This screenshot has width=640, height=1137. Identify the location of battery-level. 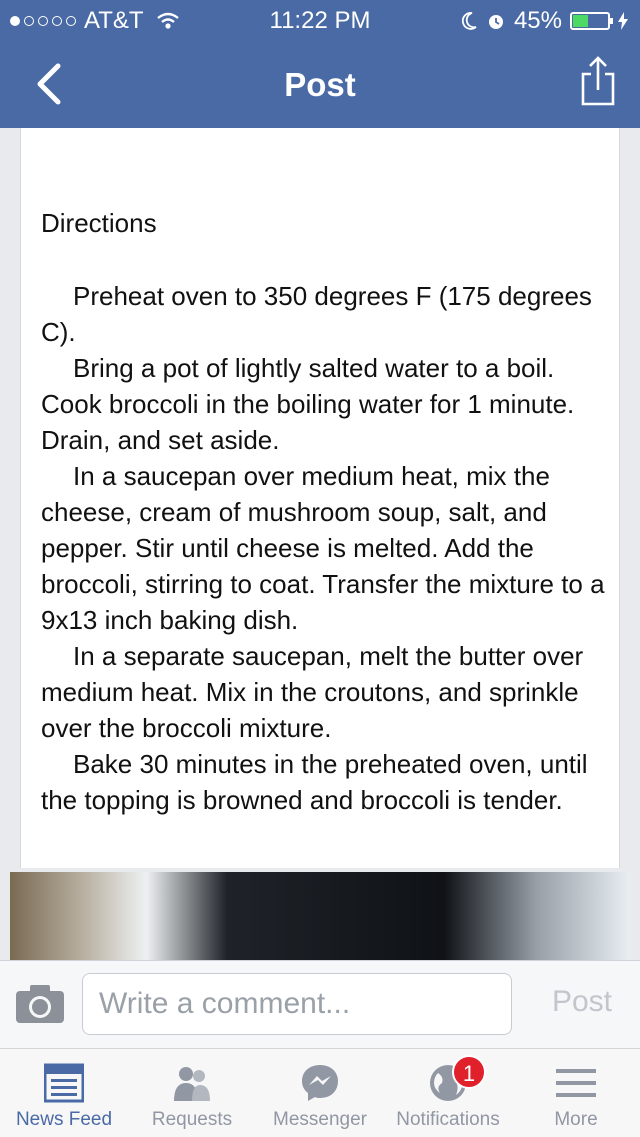
(580, 21).